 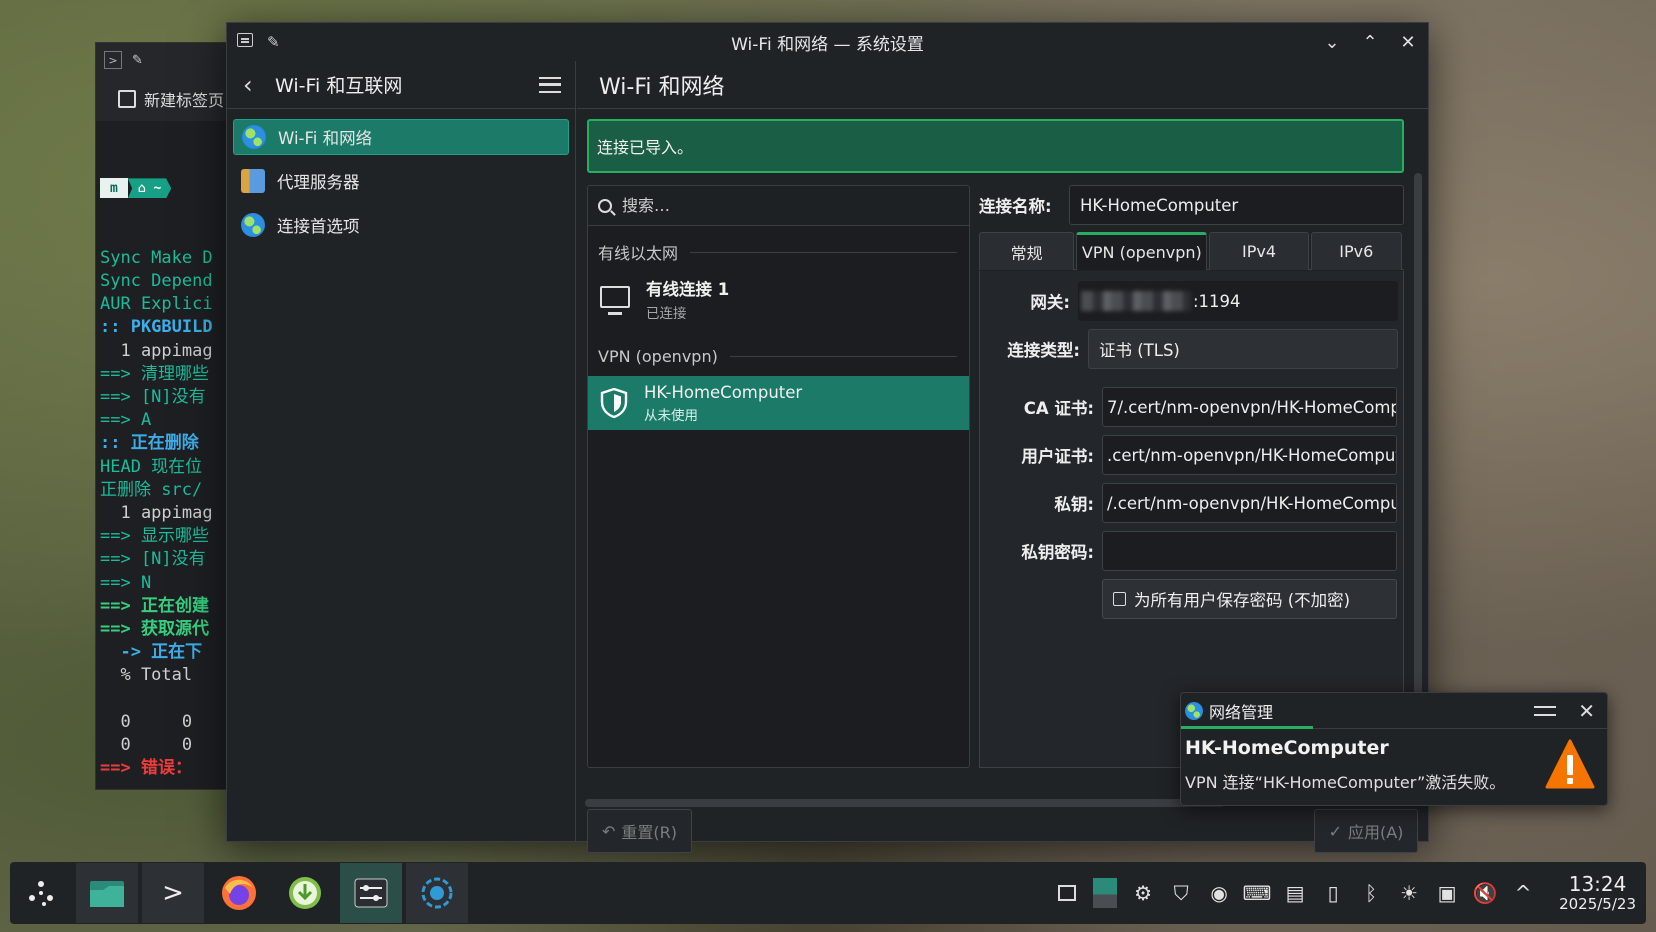 What do you see at coordinates (253, 85) in the screenshot?
I see `back-arrow-icon: ‹` at bounding box center [253, 85].